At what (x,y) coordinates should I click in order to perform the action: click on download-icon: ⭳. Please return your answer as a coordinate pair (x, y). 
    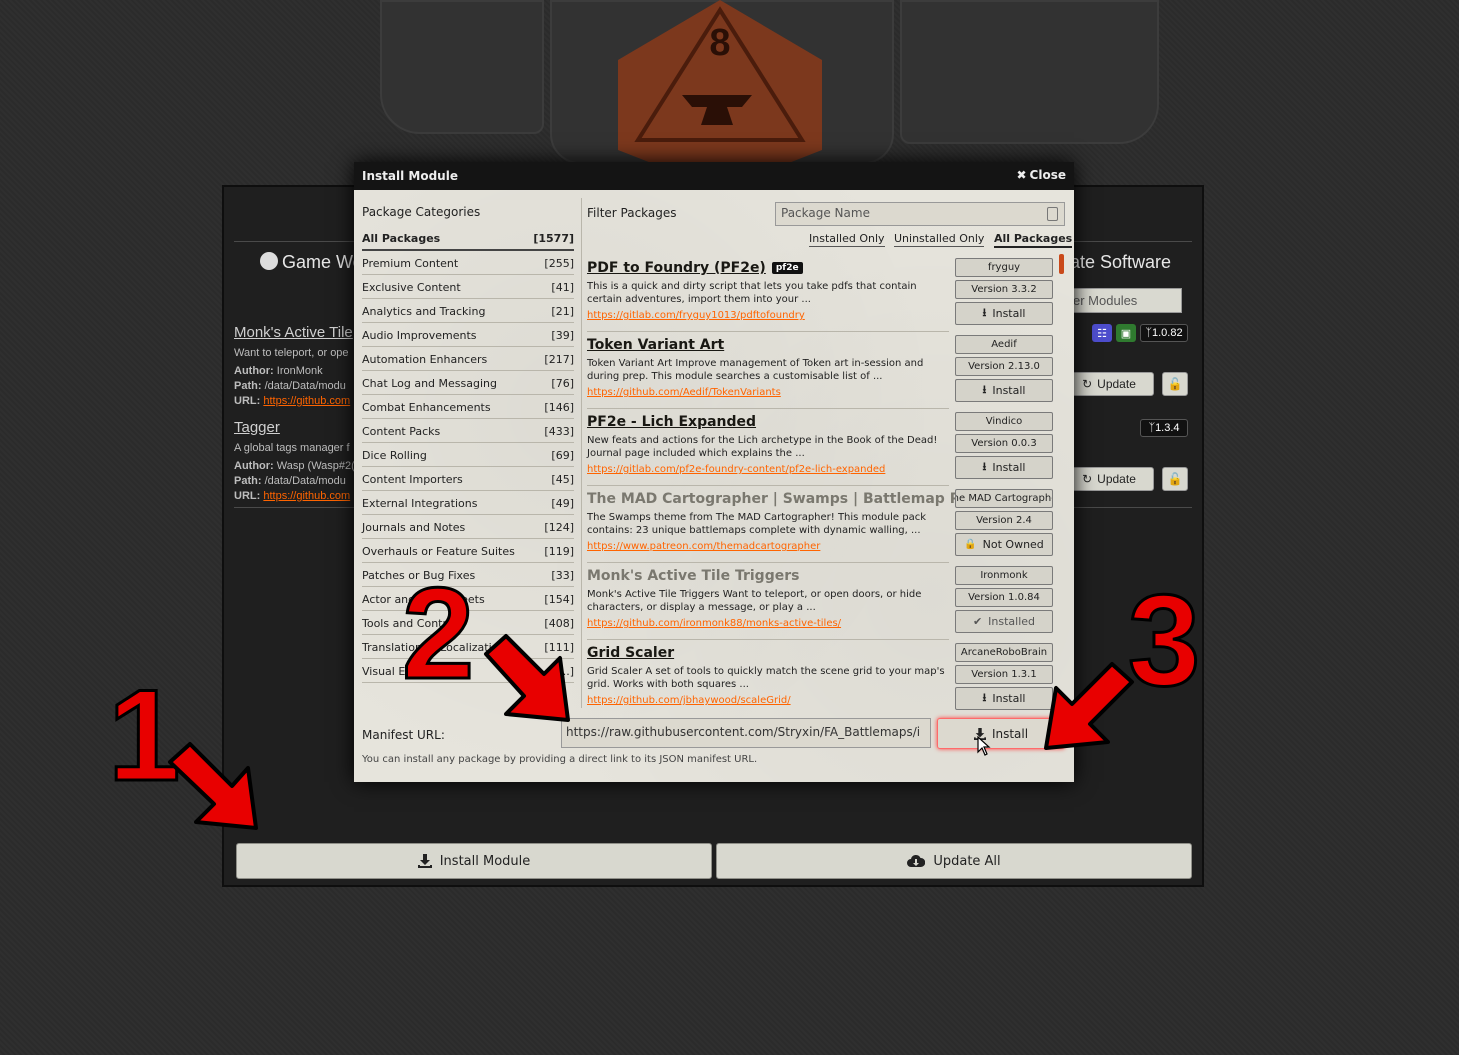
    Looking at the image, I should click on (984, 466).